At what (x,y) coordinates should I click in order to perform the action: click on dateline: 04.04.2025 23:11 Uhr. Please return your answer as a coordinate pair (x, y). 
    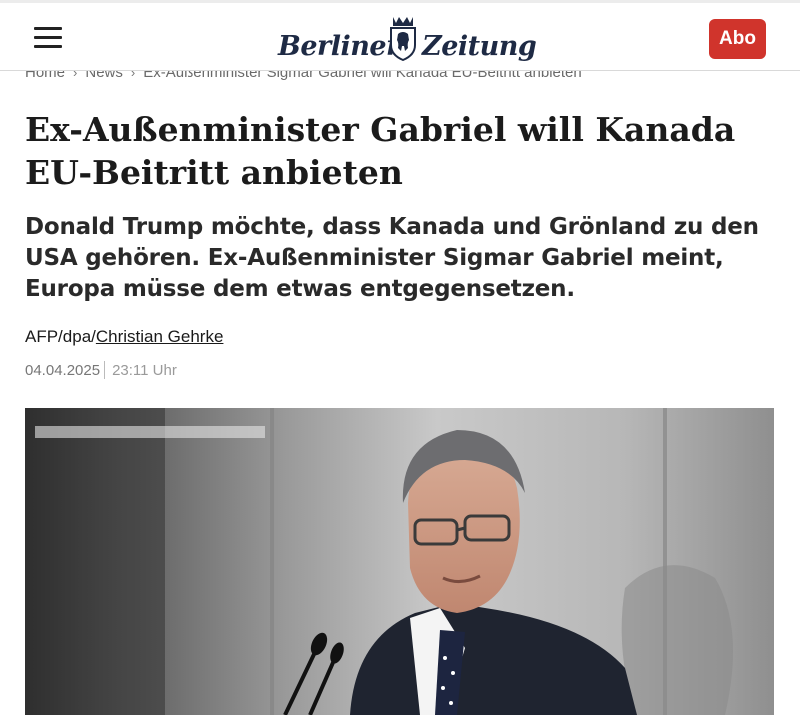
    Looking at the image, I should click on (101, 370).